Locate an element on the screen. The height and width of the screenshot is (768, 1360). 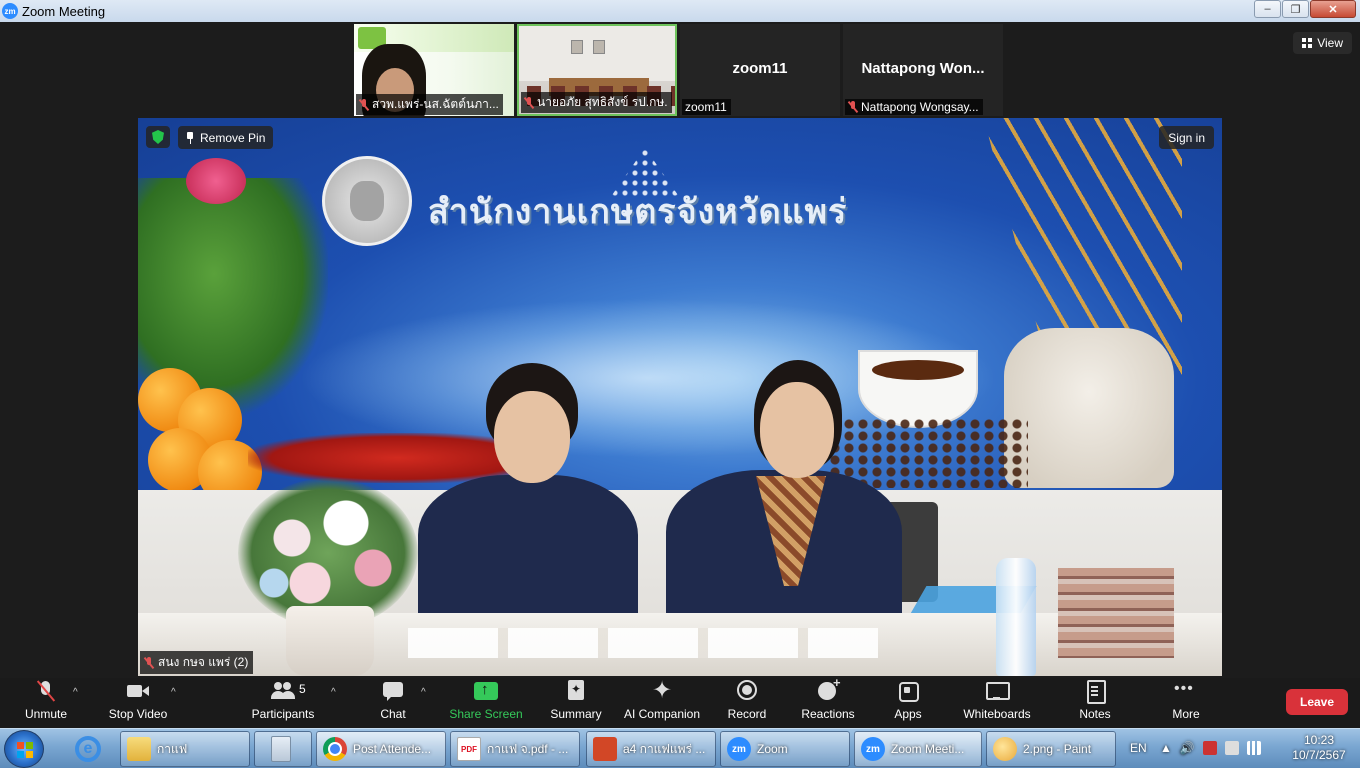
show-hidden-icons-arrow: ▲ is located at coordinates (1166, 748).